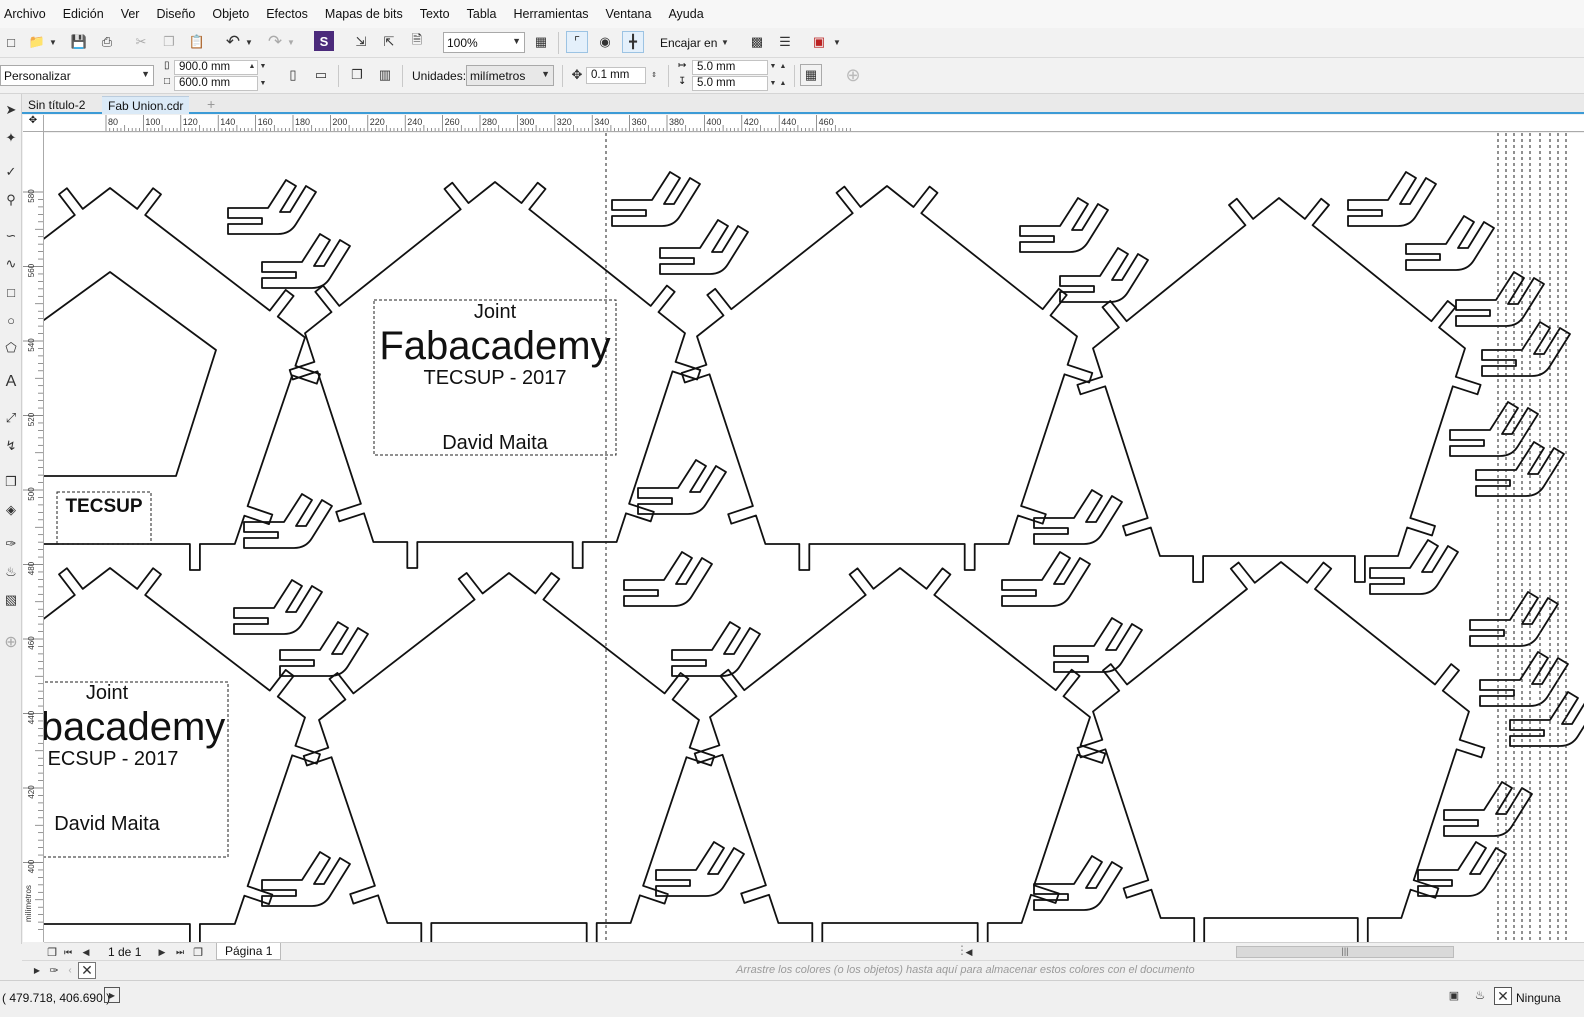 The width and height of the screenshot is (1584, 1017). Describe the element at coordinates (37, 42) in the screenshot. I see `open-folder-icon: 📁` at that location.